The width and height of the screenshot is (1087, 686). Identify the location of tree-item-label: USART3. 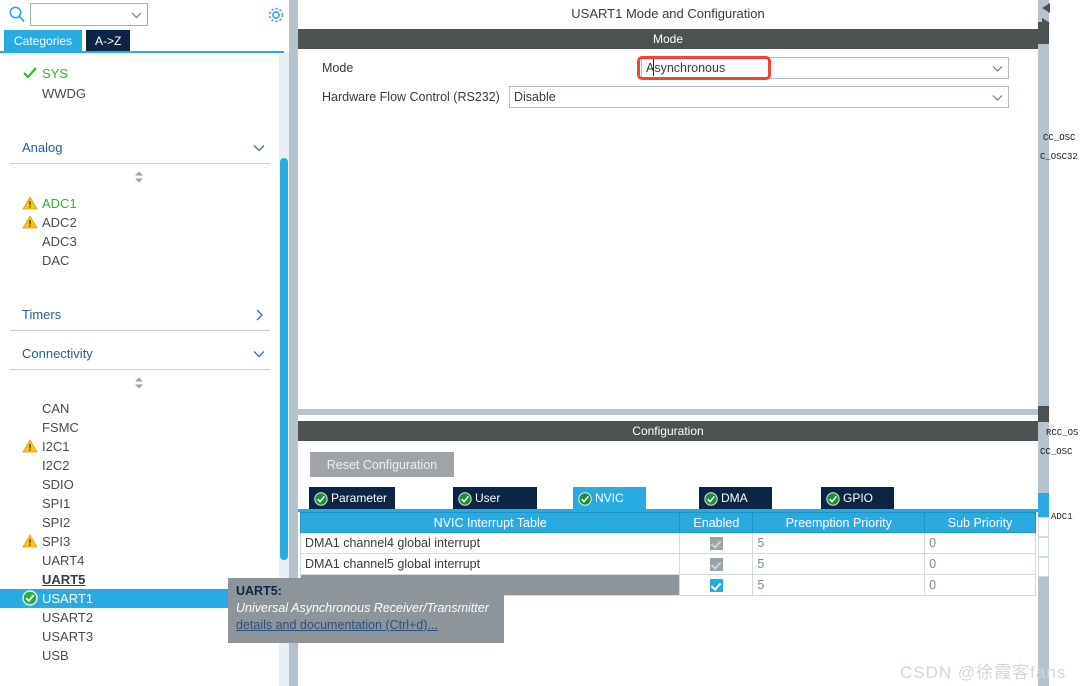
(68, 636).